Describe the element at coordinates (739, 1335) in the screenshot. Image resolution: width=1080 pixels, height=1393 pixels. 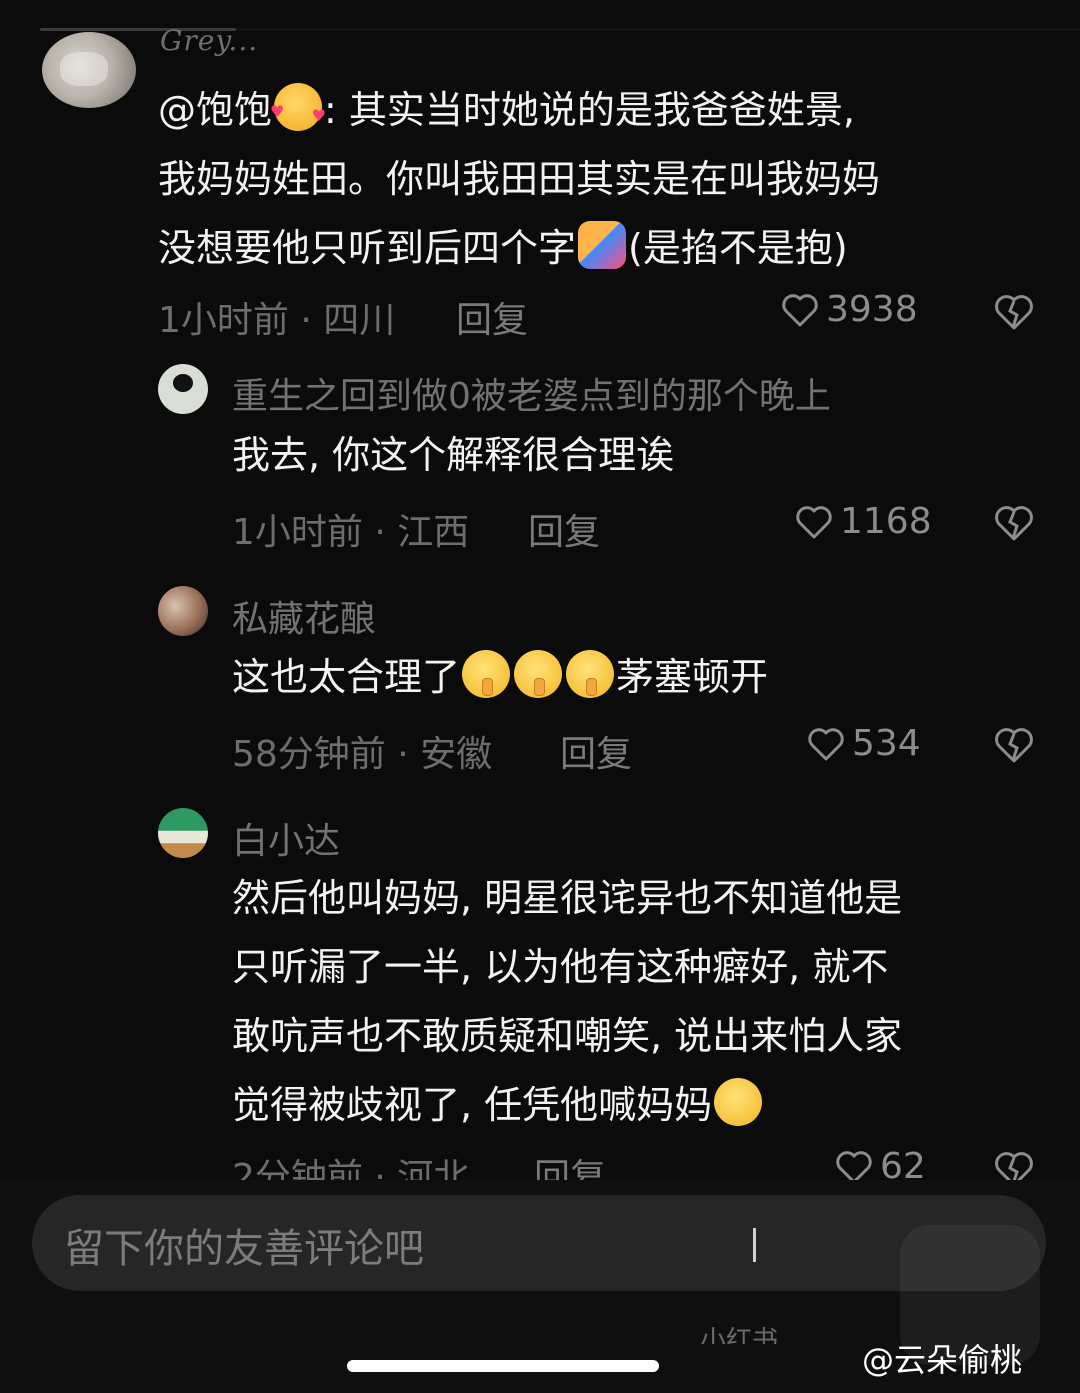
I see `app-label: 小红书` at that location.